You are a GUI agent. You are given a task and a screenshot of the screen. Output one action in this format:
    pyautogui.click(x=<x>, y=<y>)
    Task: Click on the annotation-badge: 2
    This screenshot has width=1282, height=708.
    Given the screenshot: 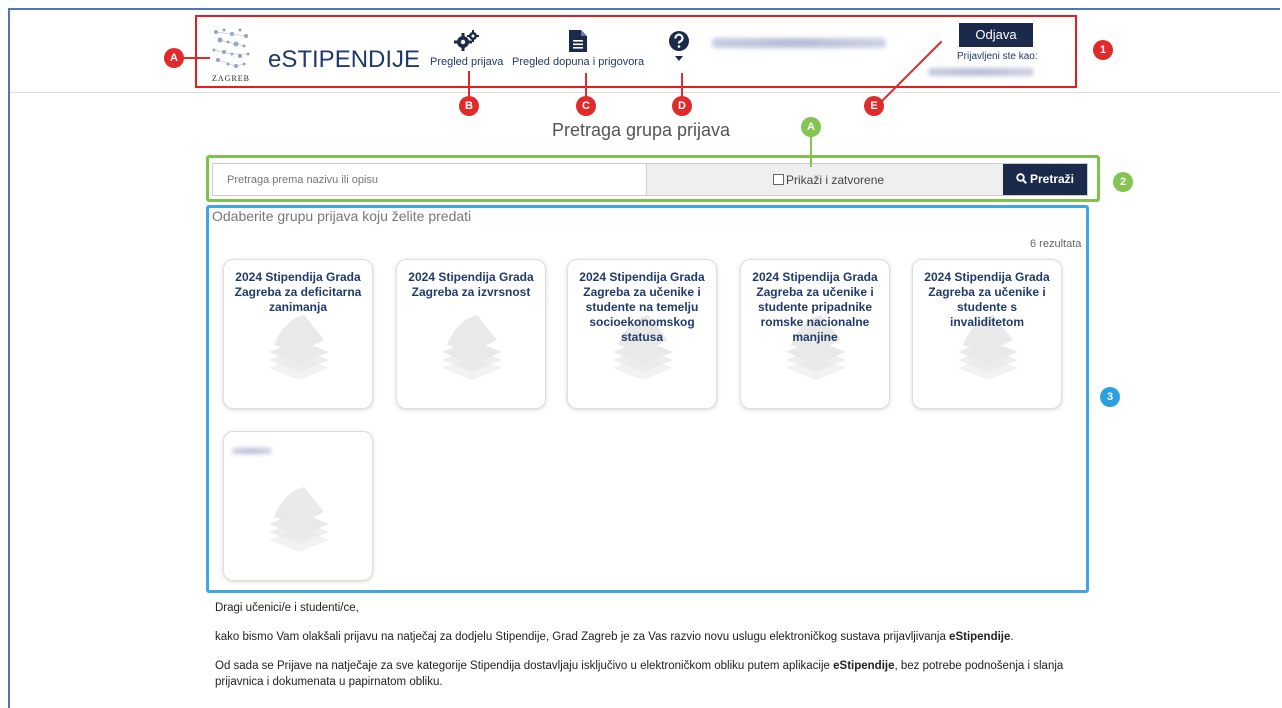 What is the action you would take?
    pyautogui.click(x=1123, y=182)
    